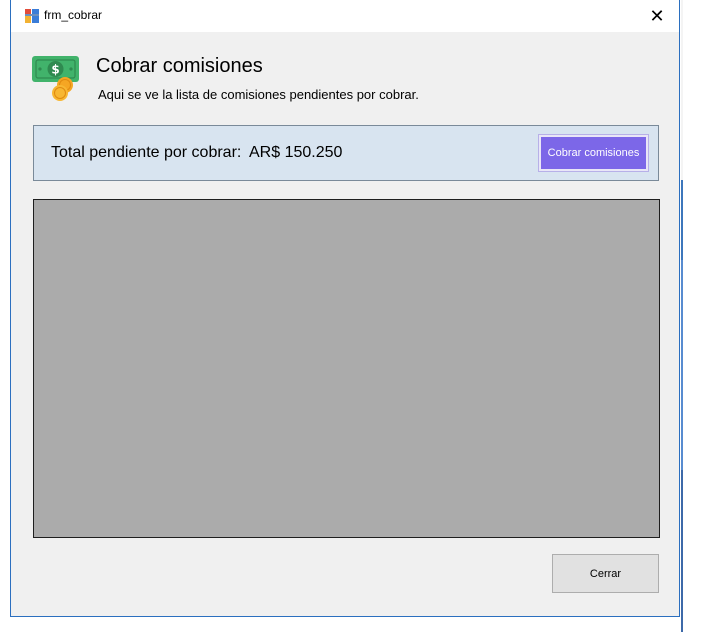 The image size is (702, 632). I want to click on desktop-background-strip, so click(682, 316).